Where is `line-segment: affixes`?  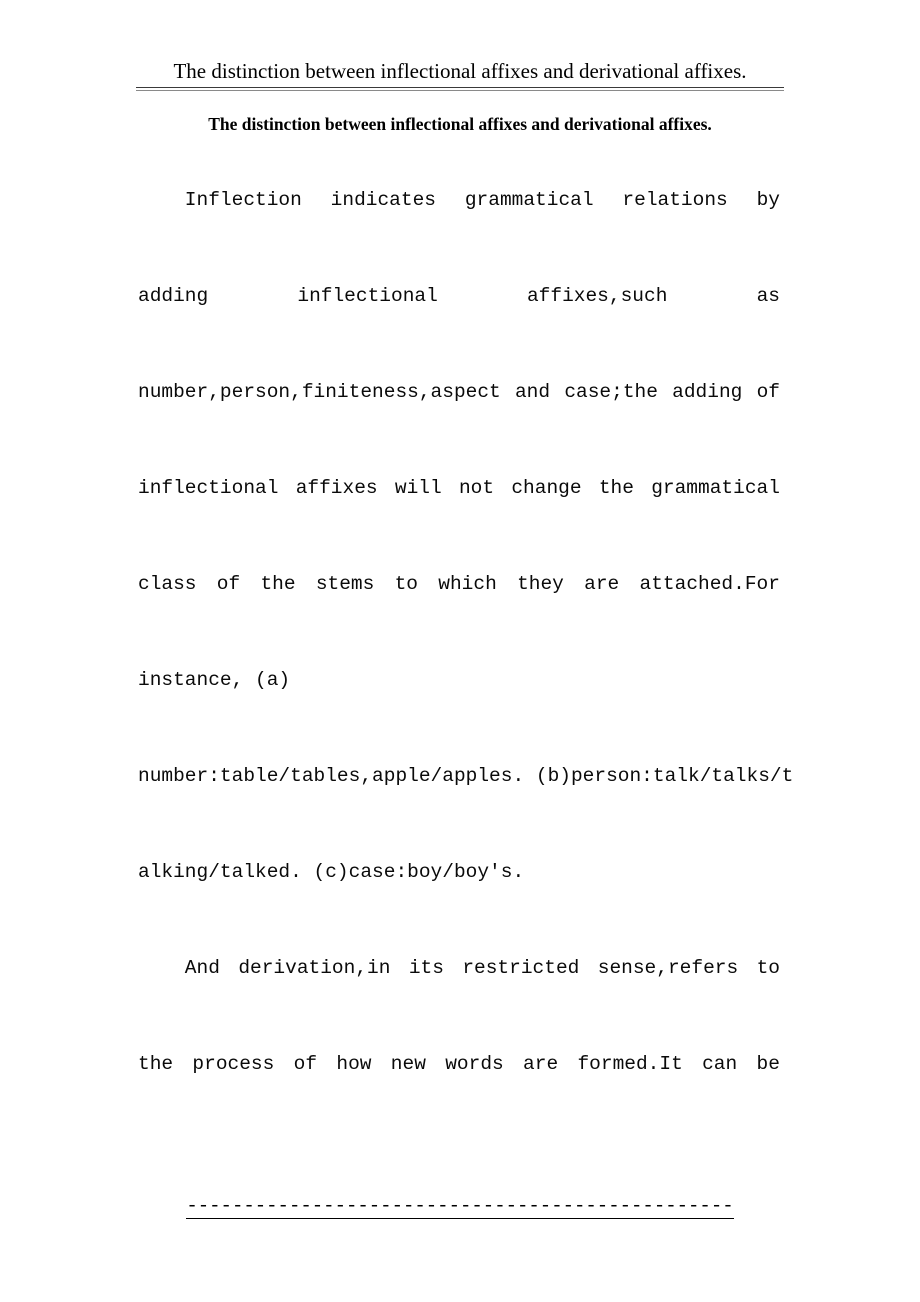 line-segment: affixes is located at coordinates (336, 488).